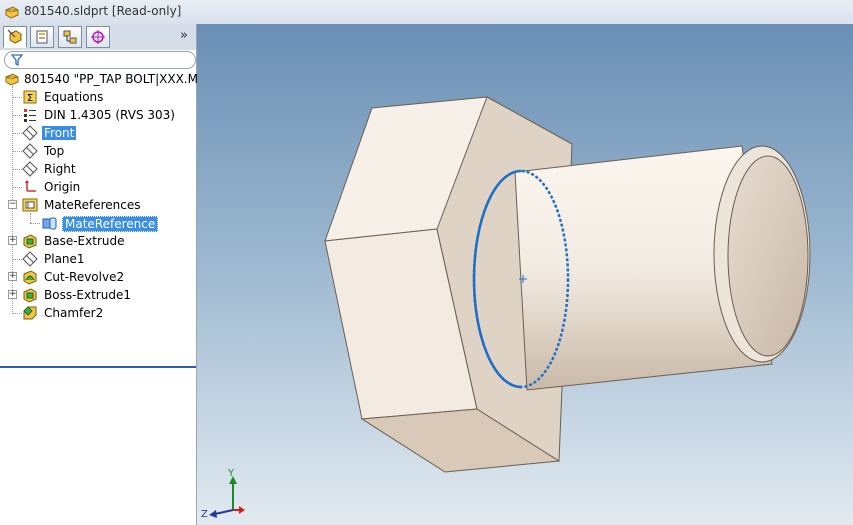  I want to click on tree-item-label: Front, so click(59, 133).